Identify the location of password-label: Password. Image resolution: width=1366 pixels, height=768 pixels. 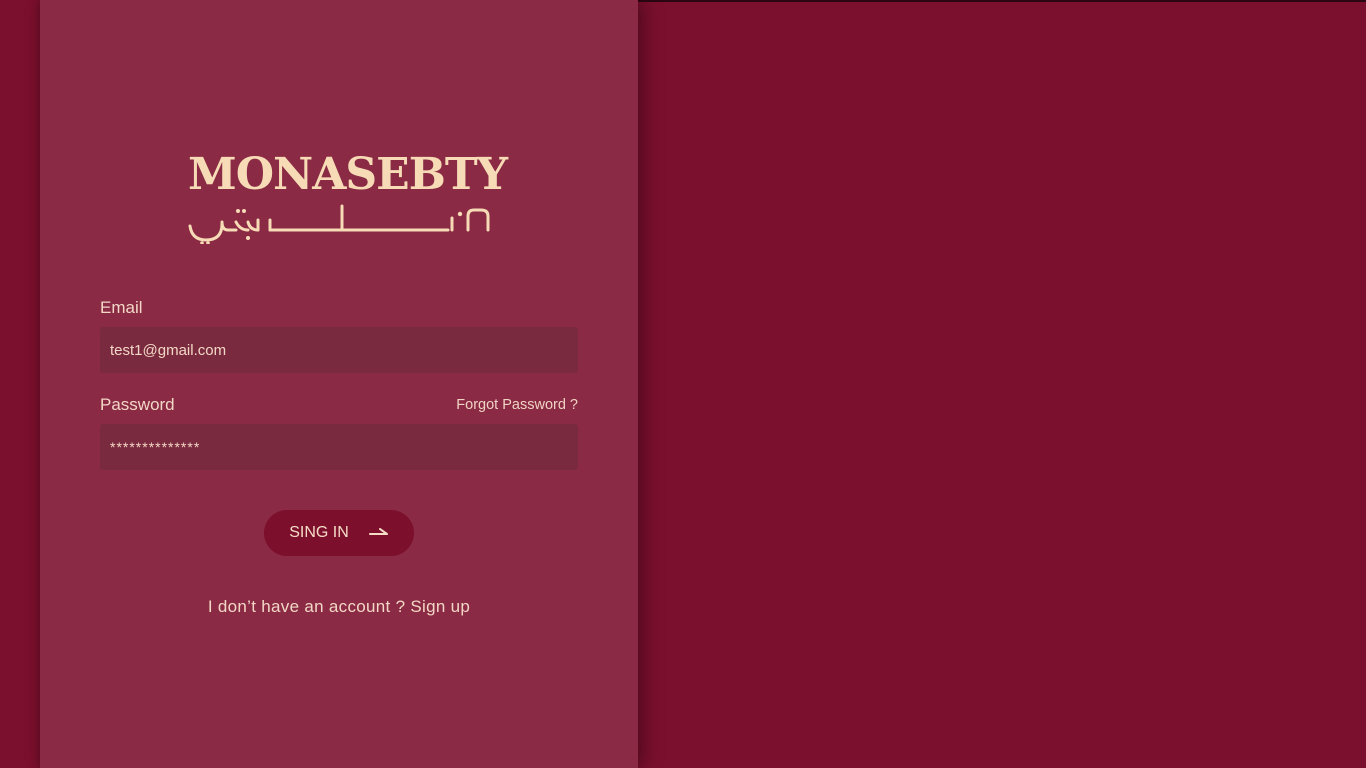
(137, 404).